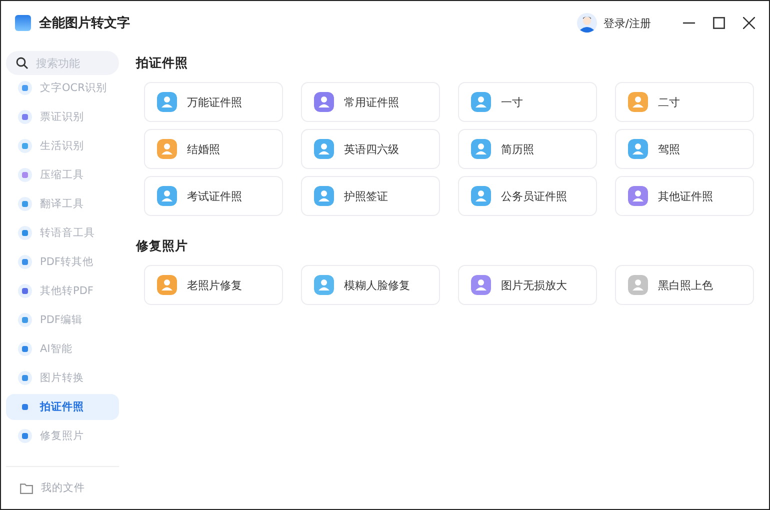  I want to click on tool-card: 结婚照, so click(213, 149).